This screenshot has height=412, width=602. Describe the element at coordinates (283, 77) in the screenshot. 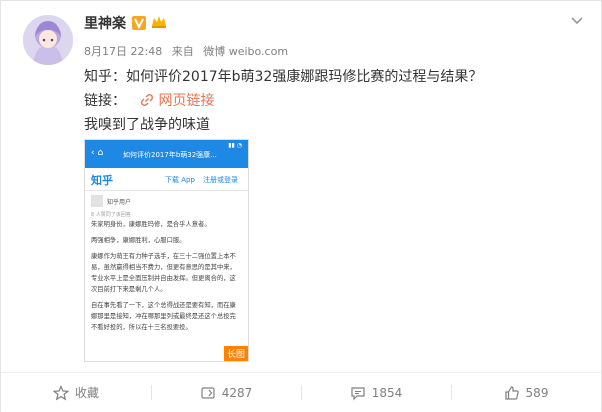

I see `post-text-line: 知乎：如何评价2017年b萌32强康娜跟玛修比赛的过程与结果？` at that location.